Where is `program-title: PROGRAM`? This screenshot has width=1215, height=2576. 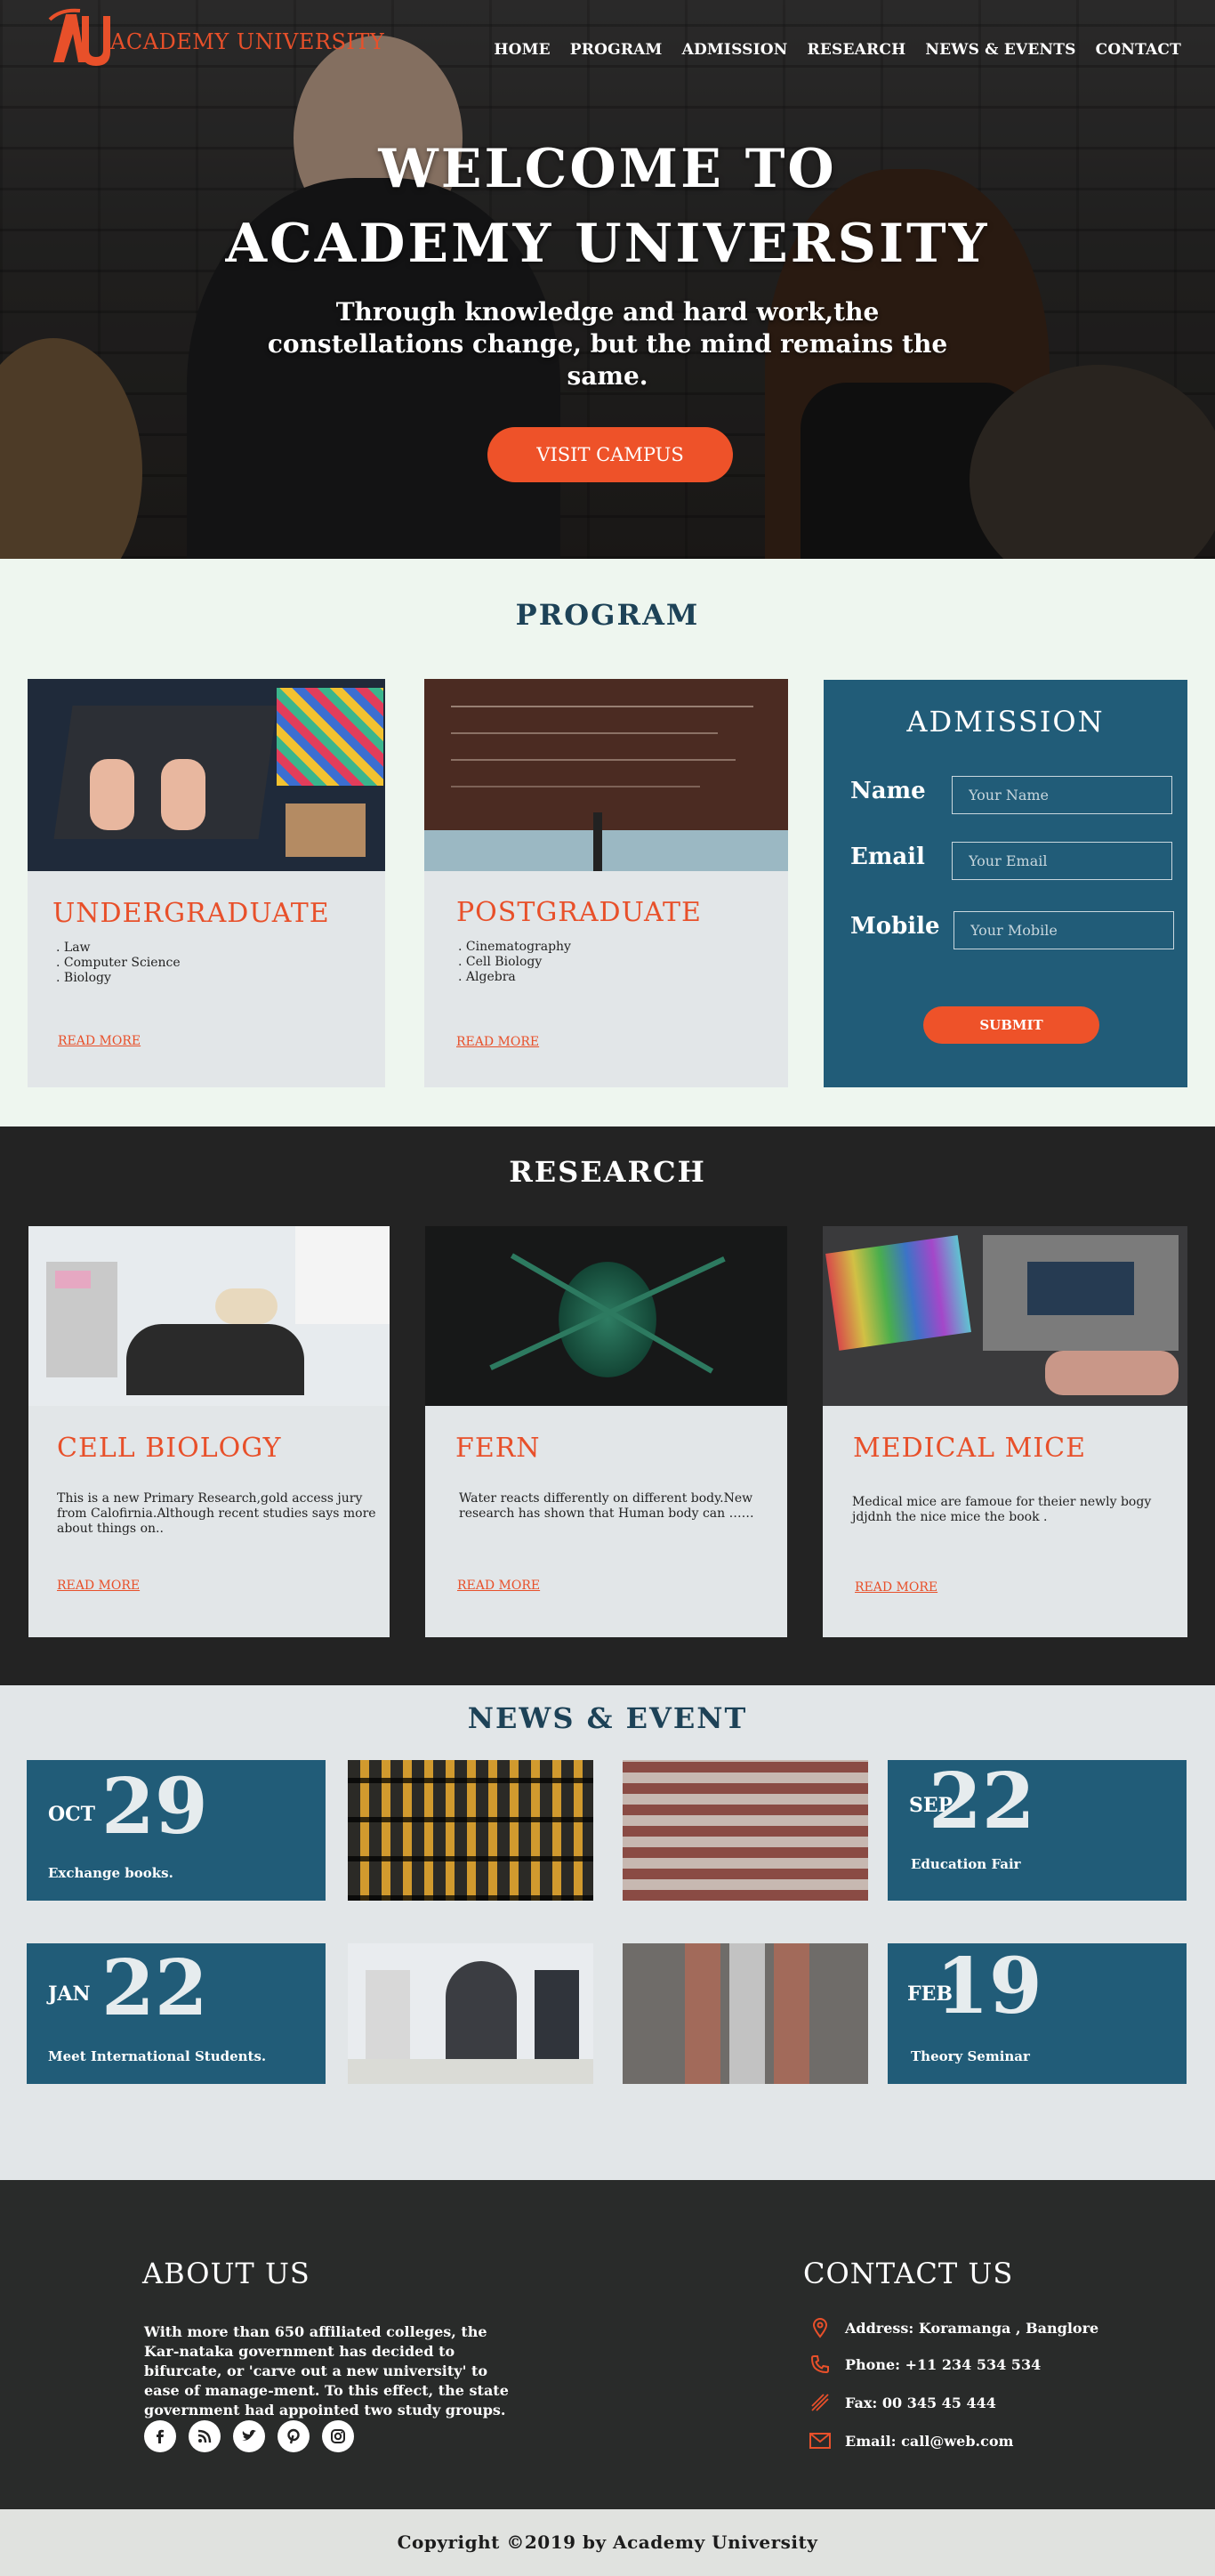
program-title: PROGRAM is located at coordinates (607, 615).